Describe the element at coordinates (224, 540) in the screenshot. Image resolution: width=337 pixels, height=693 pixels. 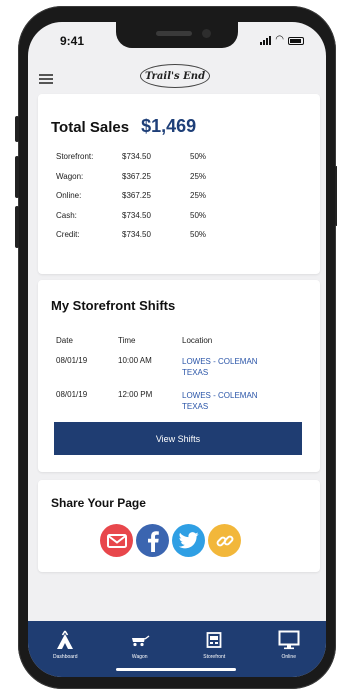
I see `link-icon` at that location.